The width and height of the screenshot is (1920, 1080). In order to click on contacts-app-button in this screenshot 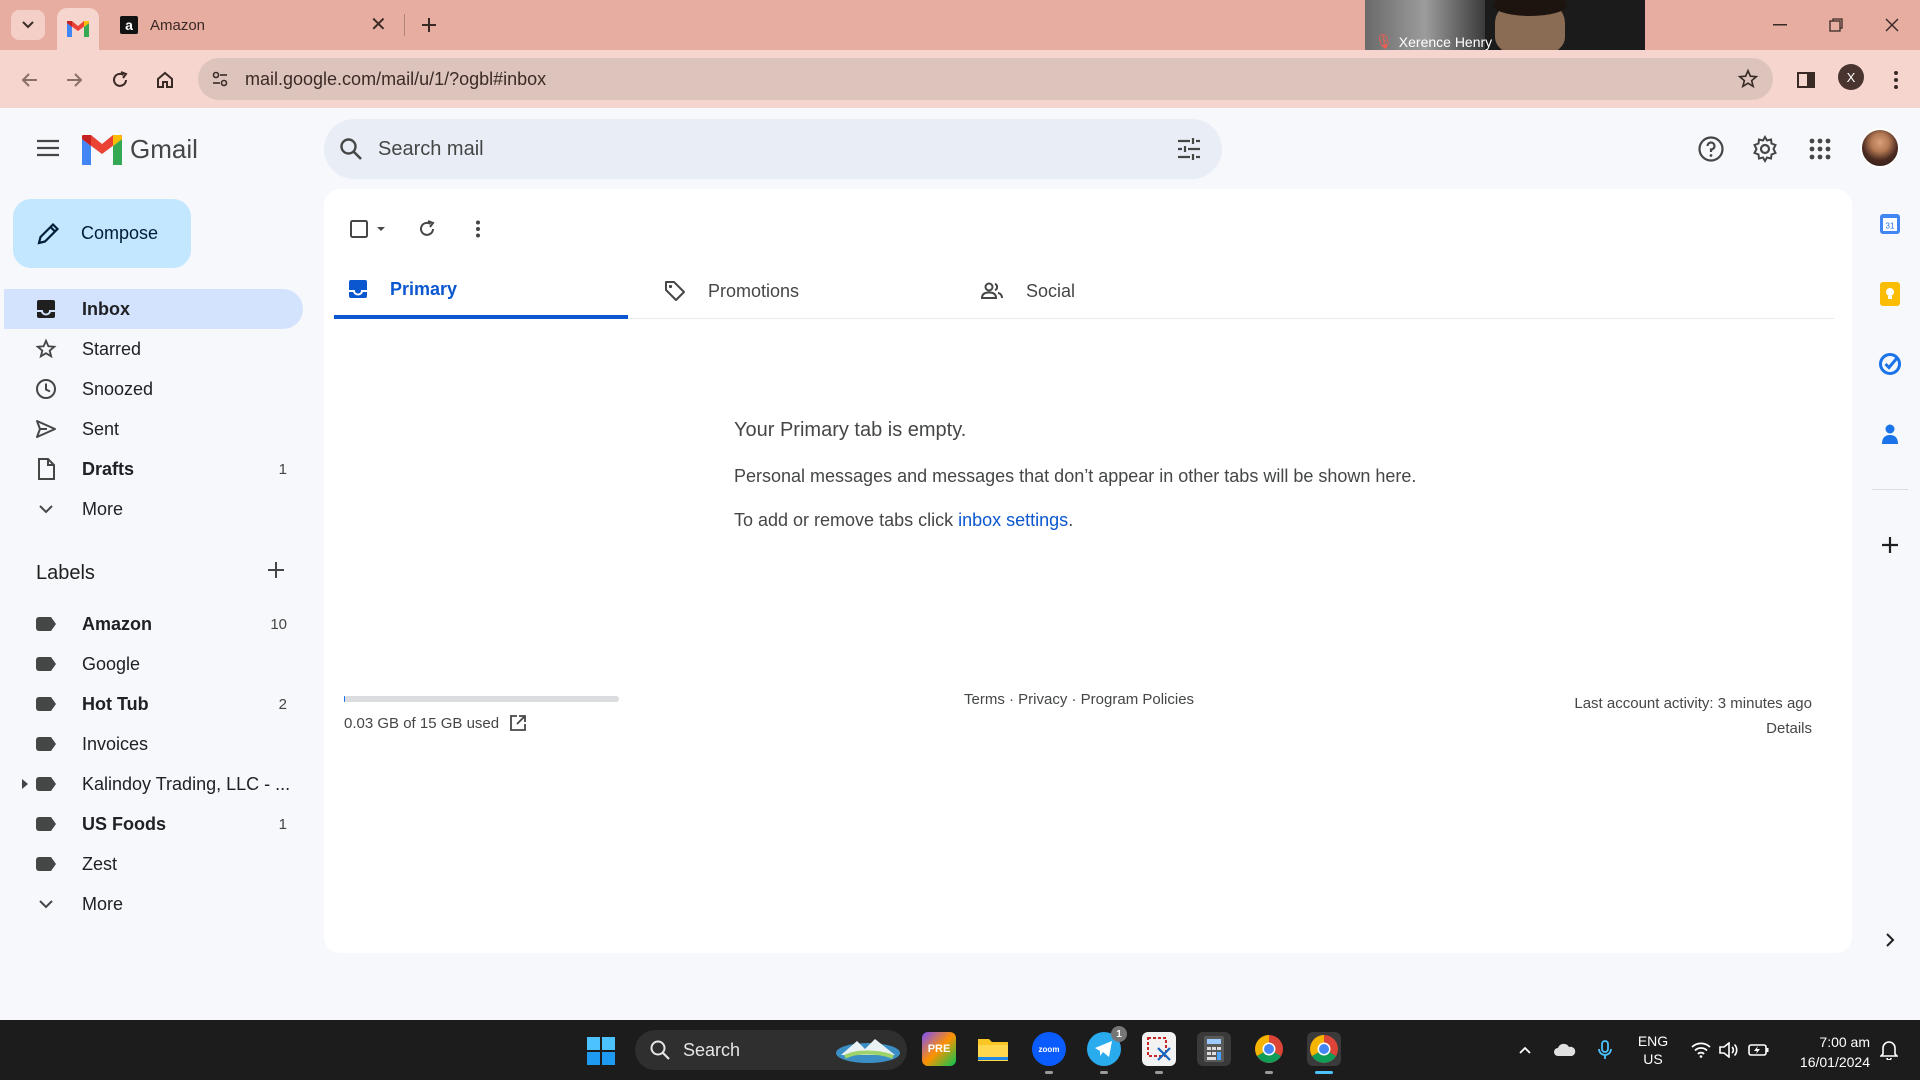, I will do `click(1890, 434)`.